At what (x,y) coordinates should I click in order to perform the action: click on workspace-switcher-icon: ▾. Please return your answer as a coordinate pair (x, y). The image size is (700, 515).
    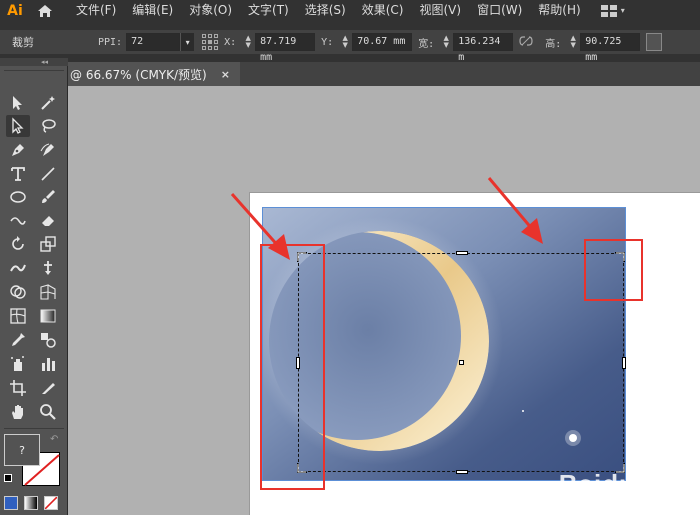
    Looking at the image, I should click on (612, 10).